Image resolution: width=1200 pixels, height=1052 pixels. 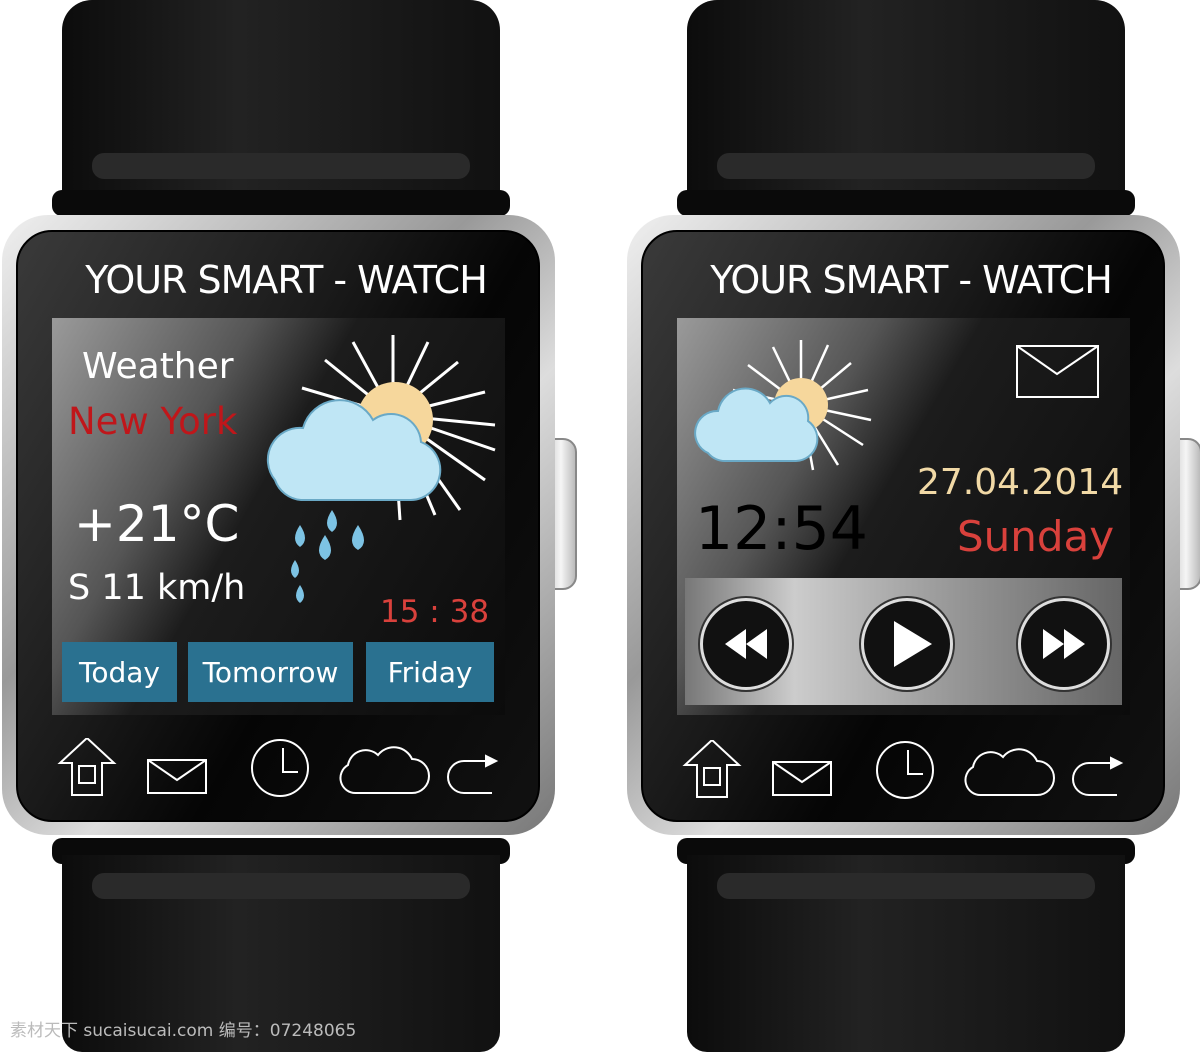 I want to click on rewind-button, so click(x=746, y=644).